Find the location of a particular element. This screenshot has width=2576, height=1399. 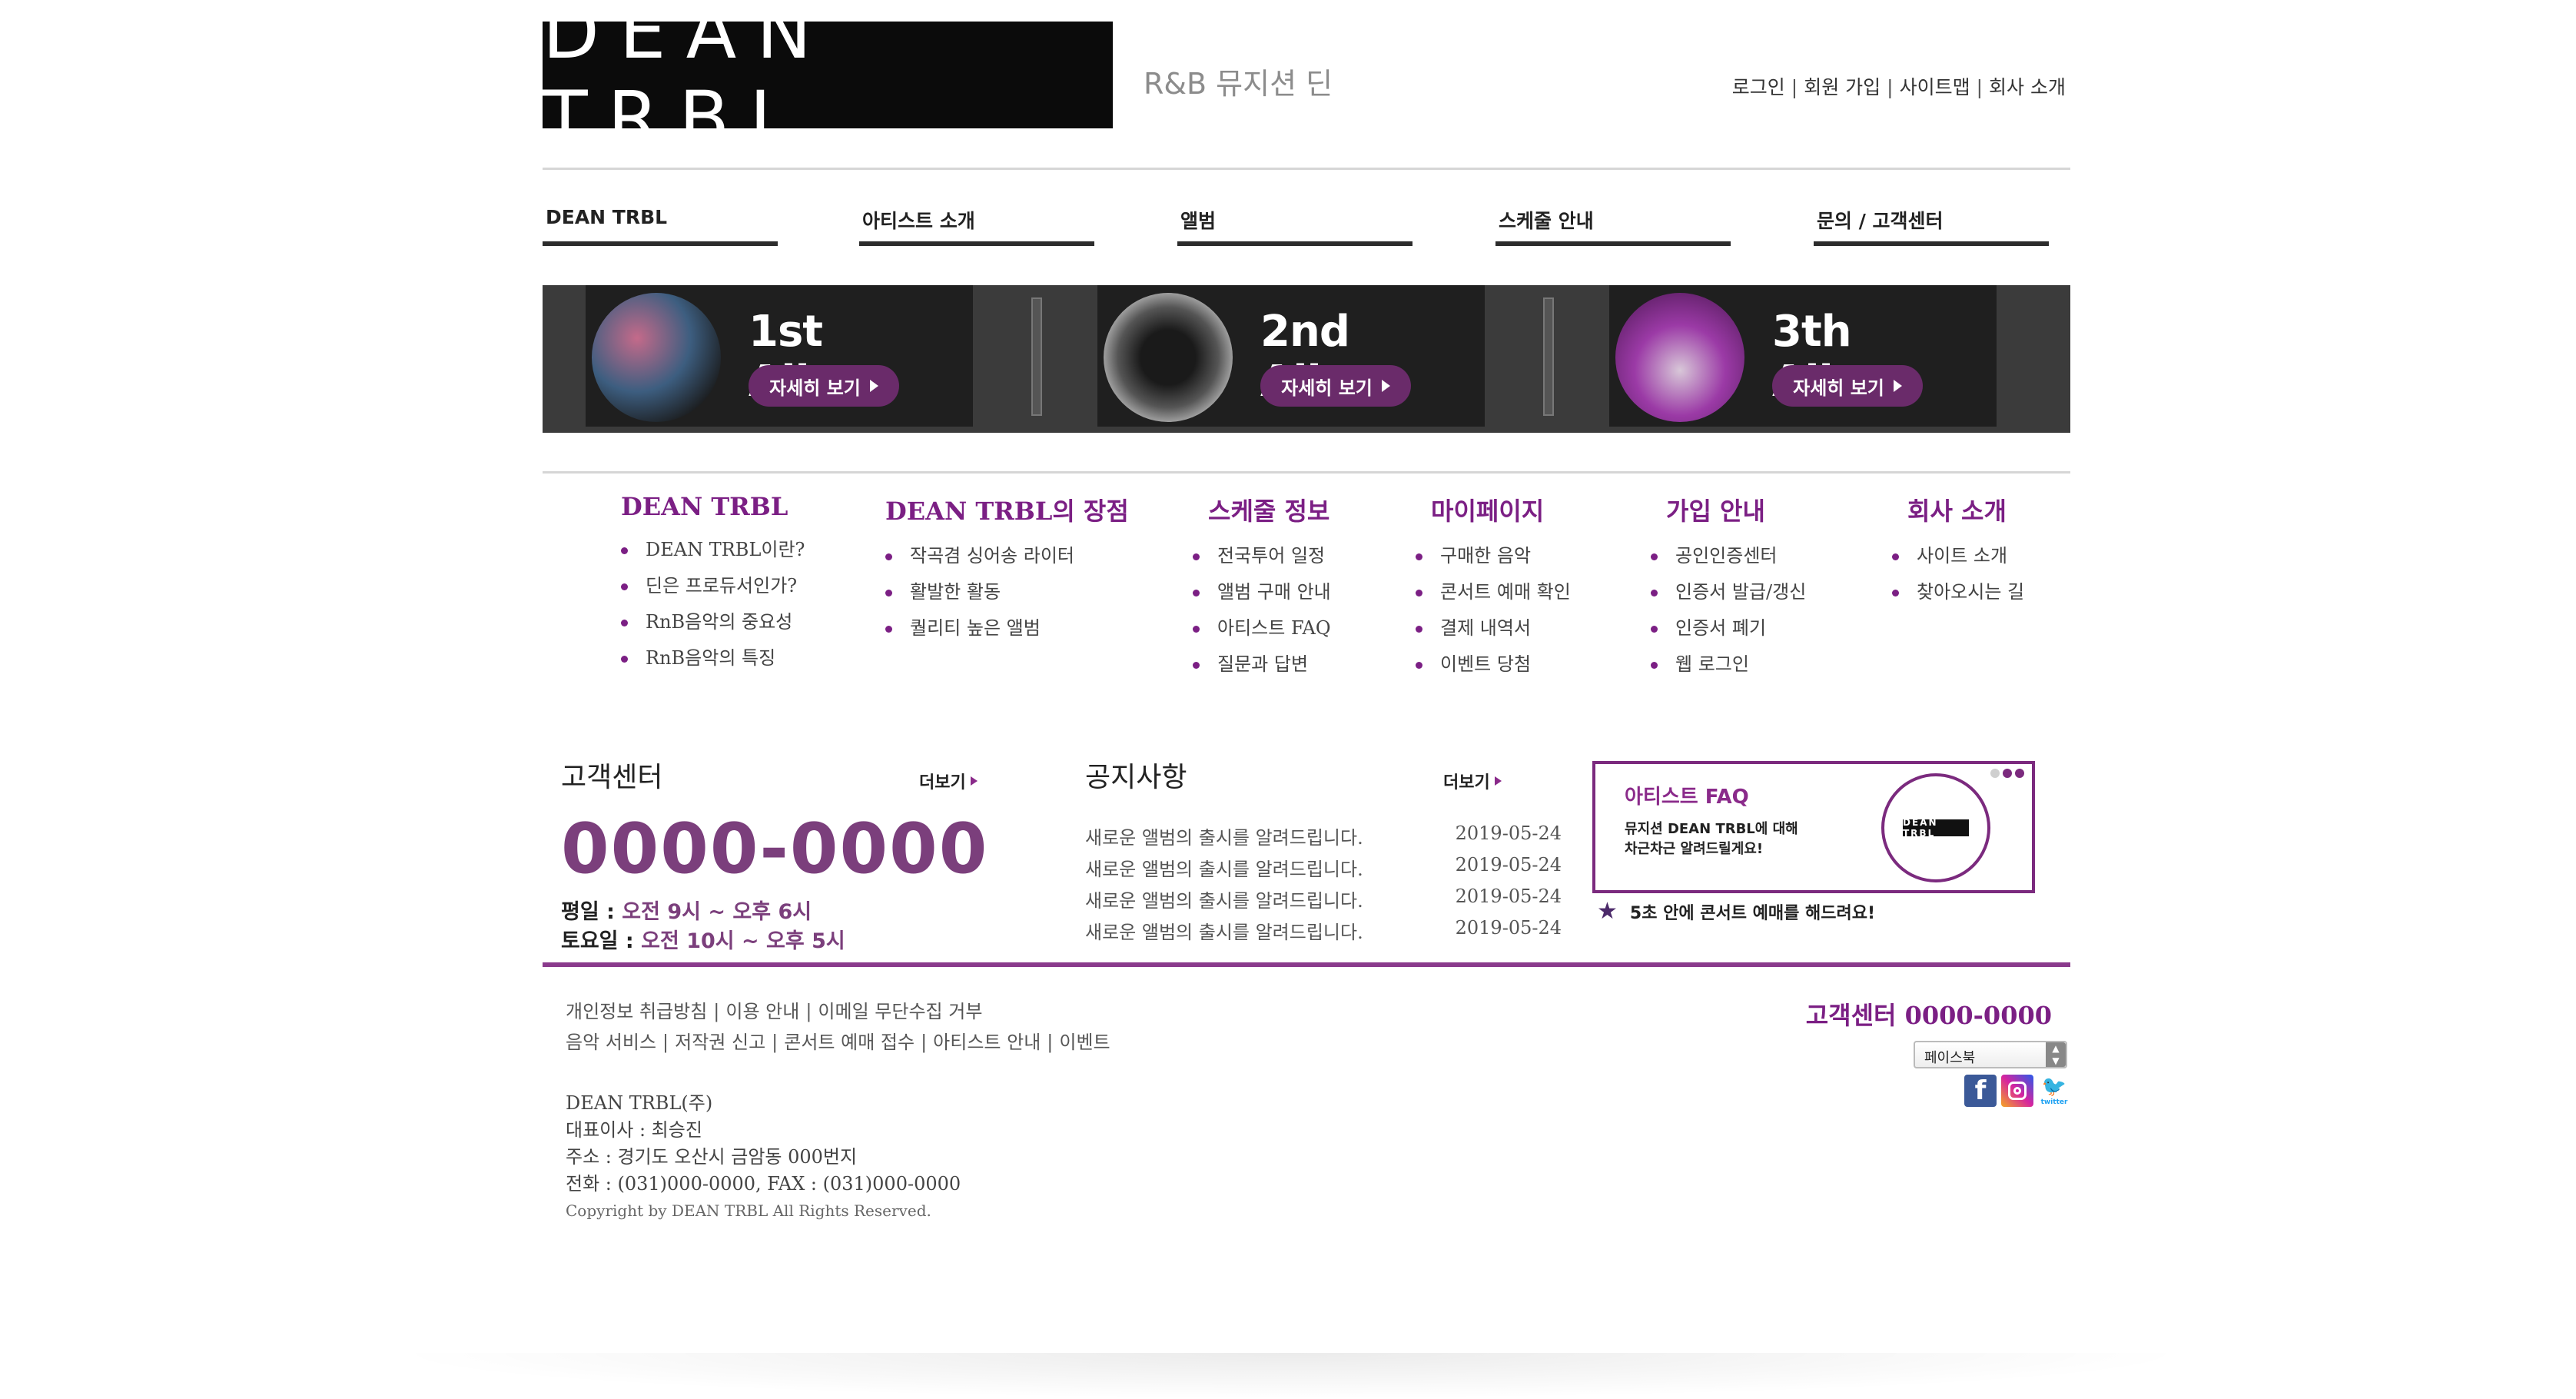

banner-divider is located at coordinates (1548, 356).